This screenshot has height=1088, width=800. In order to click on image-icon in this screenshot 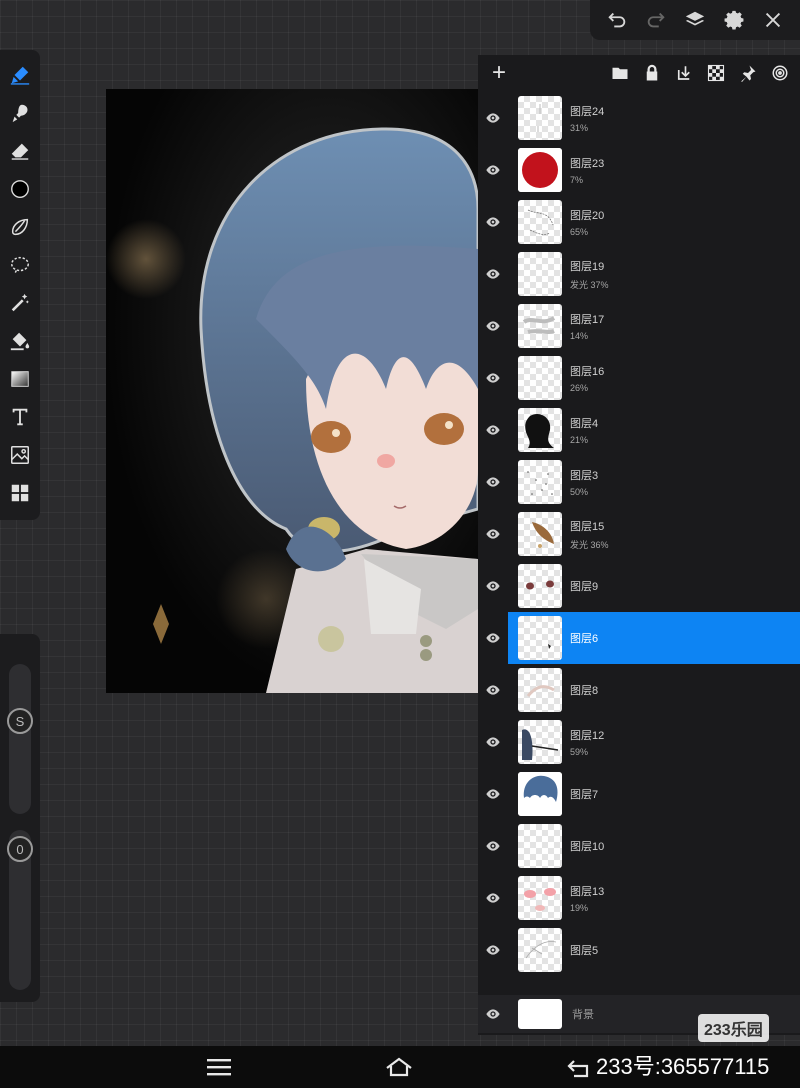, I will do `click(20, 455)`.